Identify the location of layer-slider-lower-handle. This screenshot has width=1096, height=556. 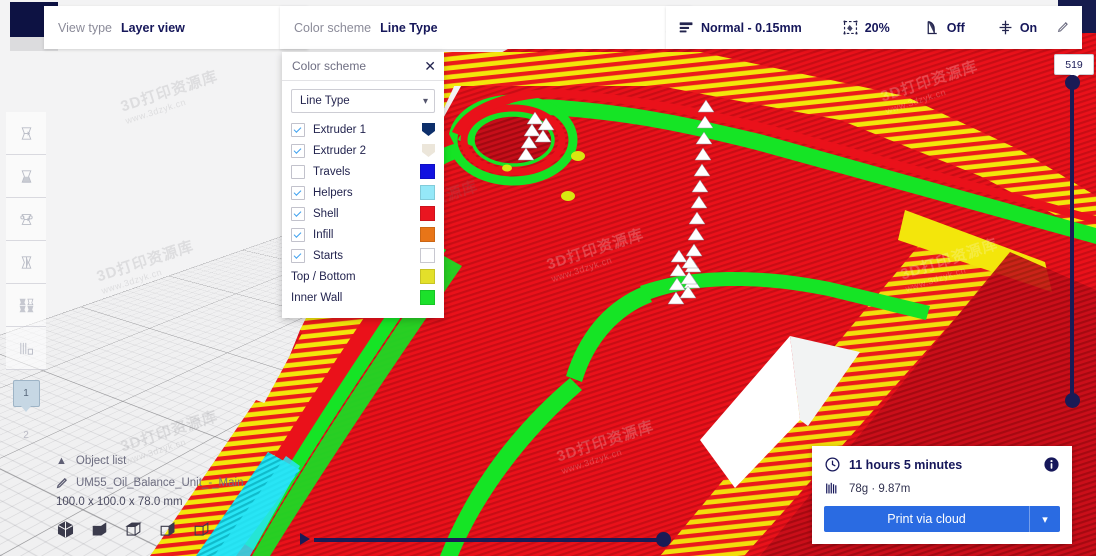
(1072, 400).